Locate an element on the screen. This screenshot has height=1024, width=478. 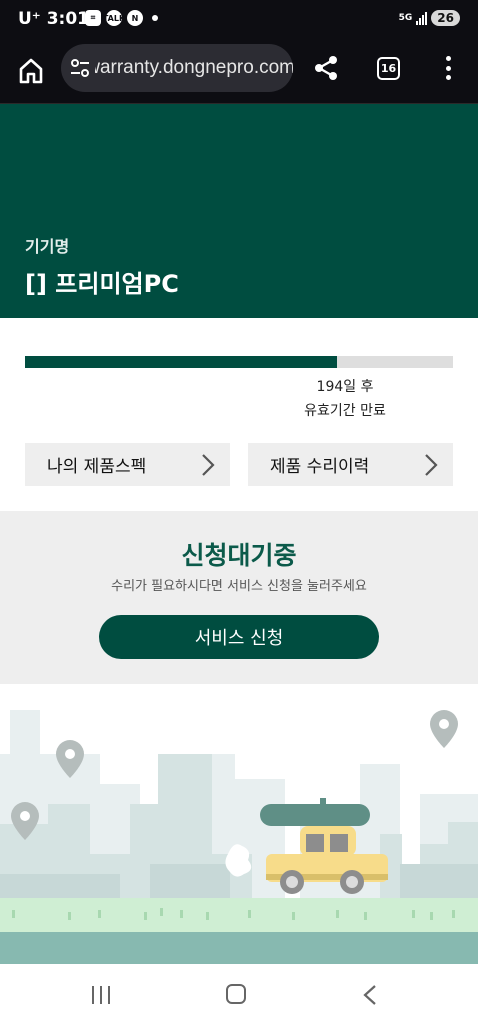
carrier-label: U⁺ is located at coordinates (29, 19).